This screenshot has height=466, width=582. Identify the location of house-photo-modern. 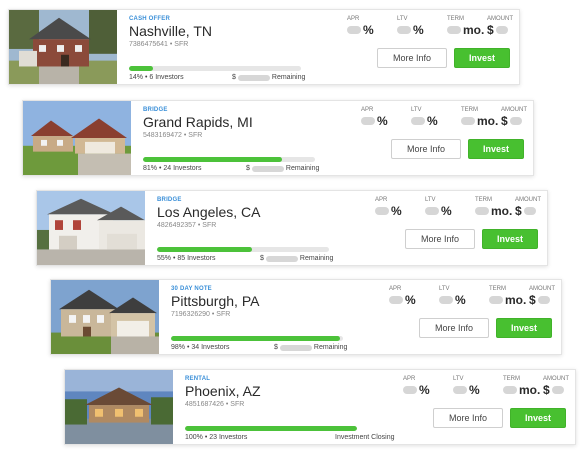
(91, 228).